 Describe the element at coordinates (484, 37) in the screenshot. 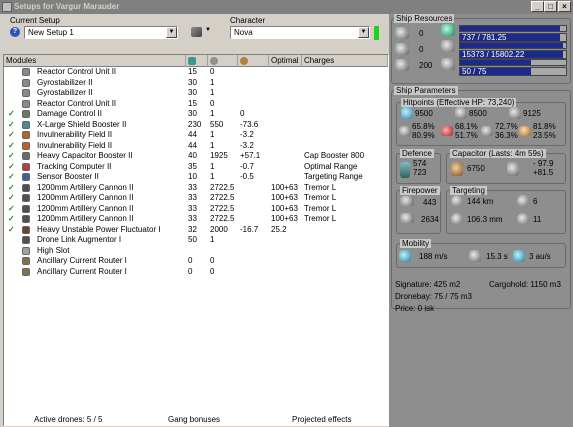

I see `cpu-value: 737 / 781.25` at that location.